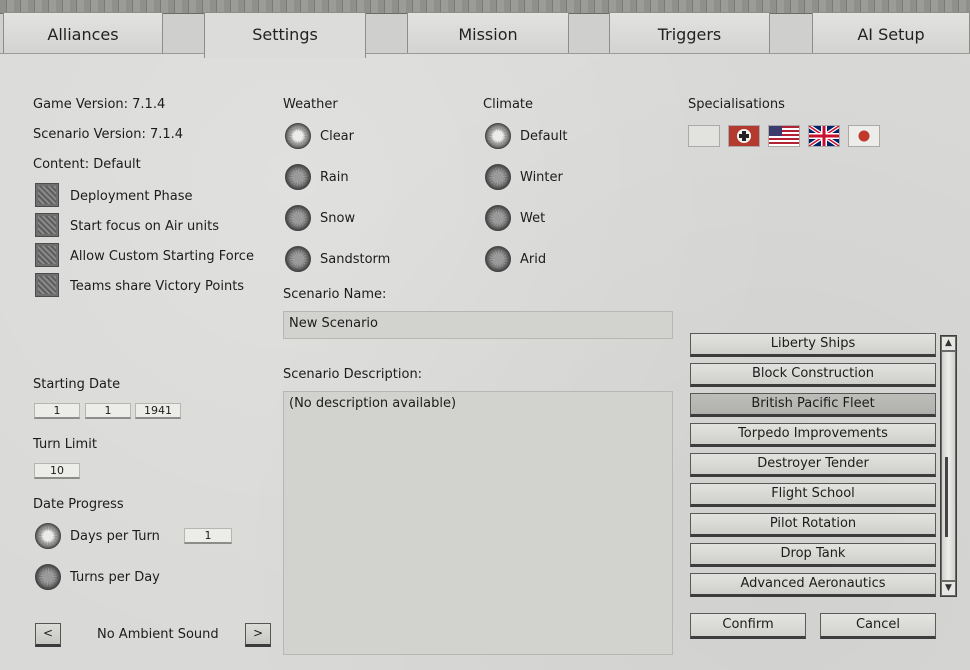  I want to click on turns-per-day-radio, so click(48, 577).